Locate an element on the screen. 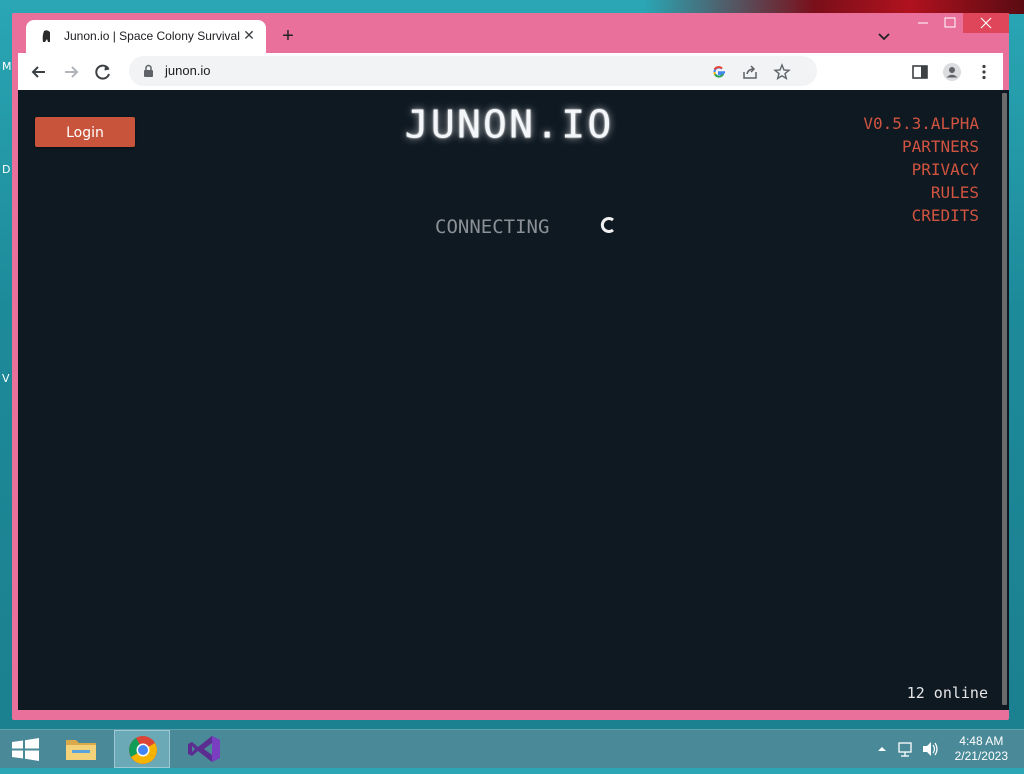  system-tray is located at coordinates (906, 749).